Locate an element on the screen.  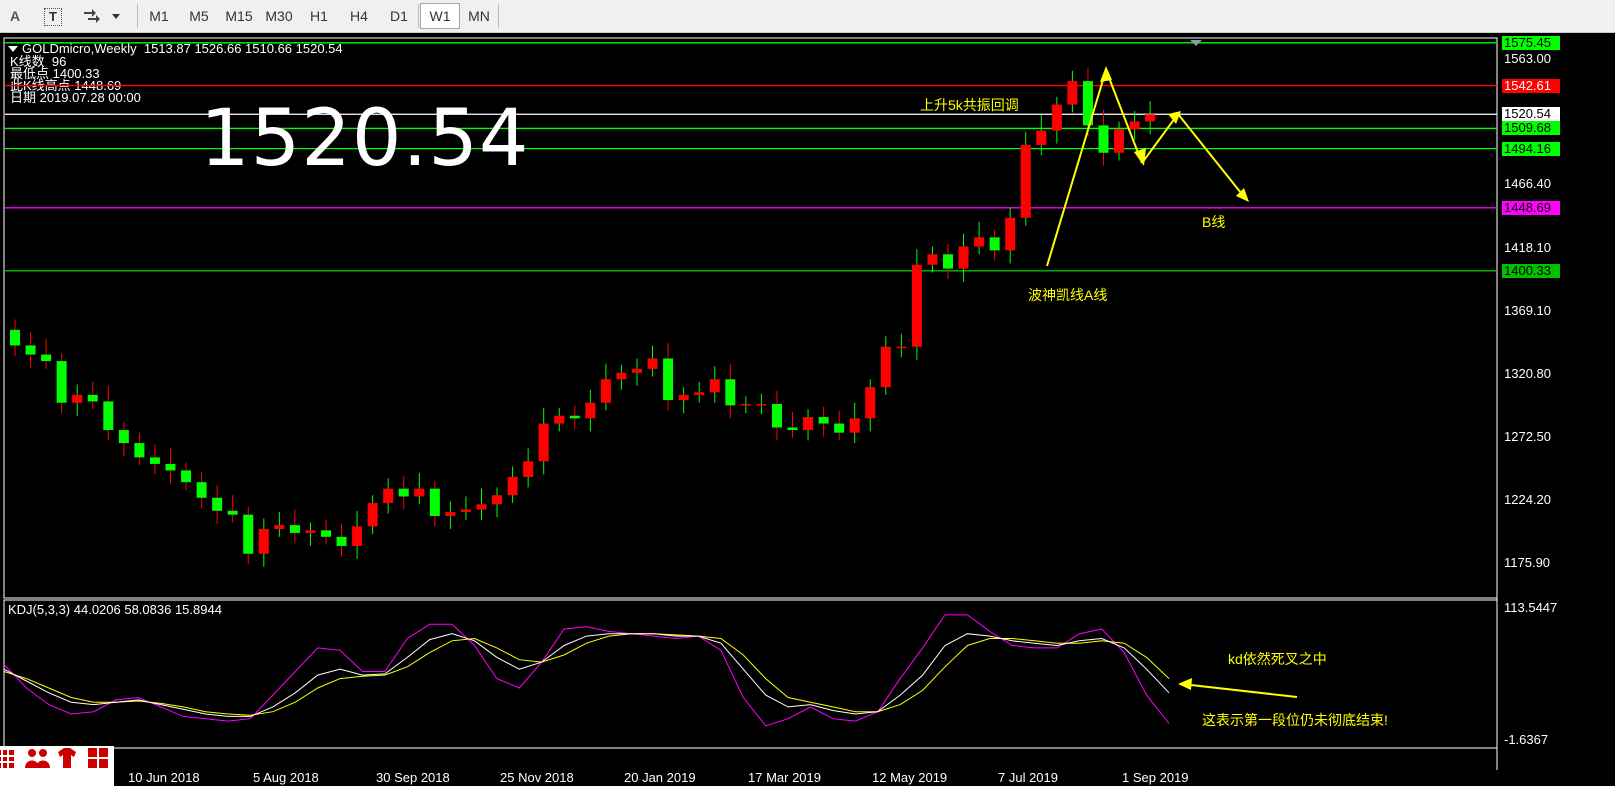
annotation-b-line: B线 is located at coordinates (1214, 222).